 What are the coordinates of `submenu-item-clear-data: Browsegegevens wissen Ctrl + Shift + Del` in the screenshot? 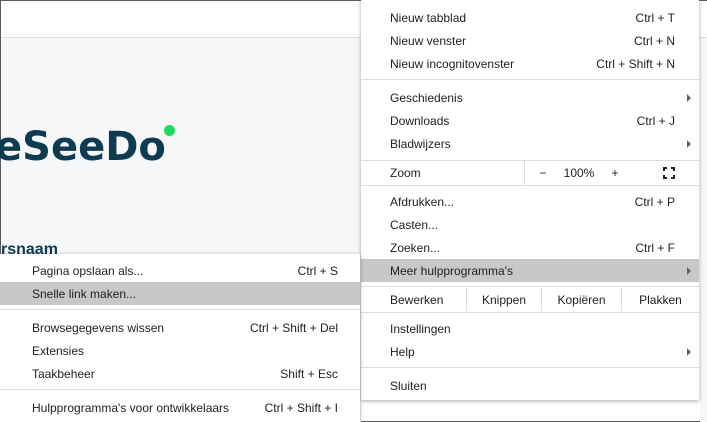 It's located at (180, 327).